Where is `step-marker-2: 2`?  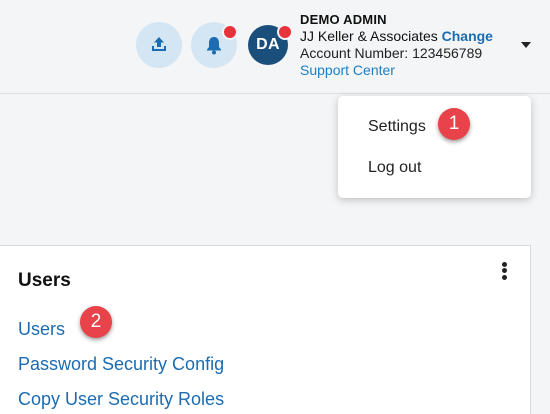
step-marker-2: 2 is located at coordinates (96, 322).